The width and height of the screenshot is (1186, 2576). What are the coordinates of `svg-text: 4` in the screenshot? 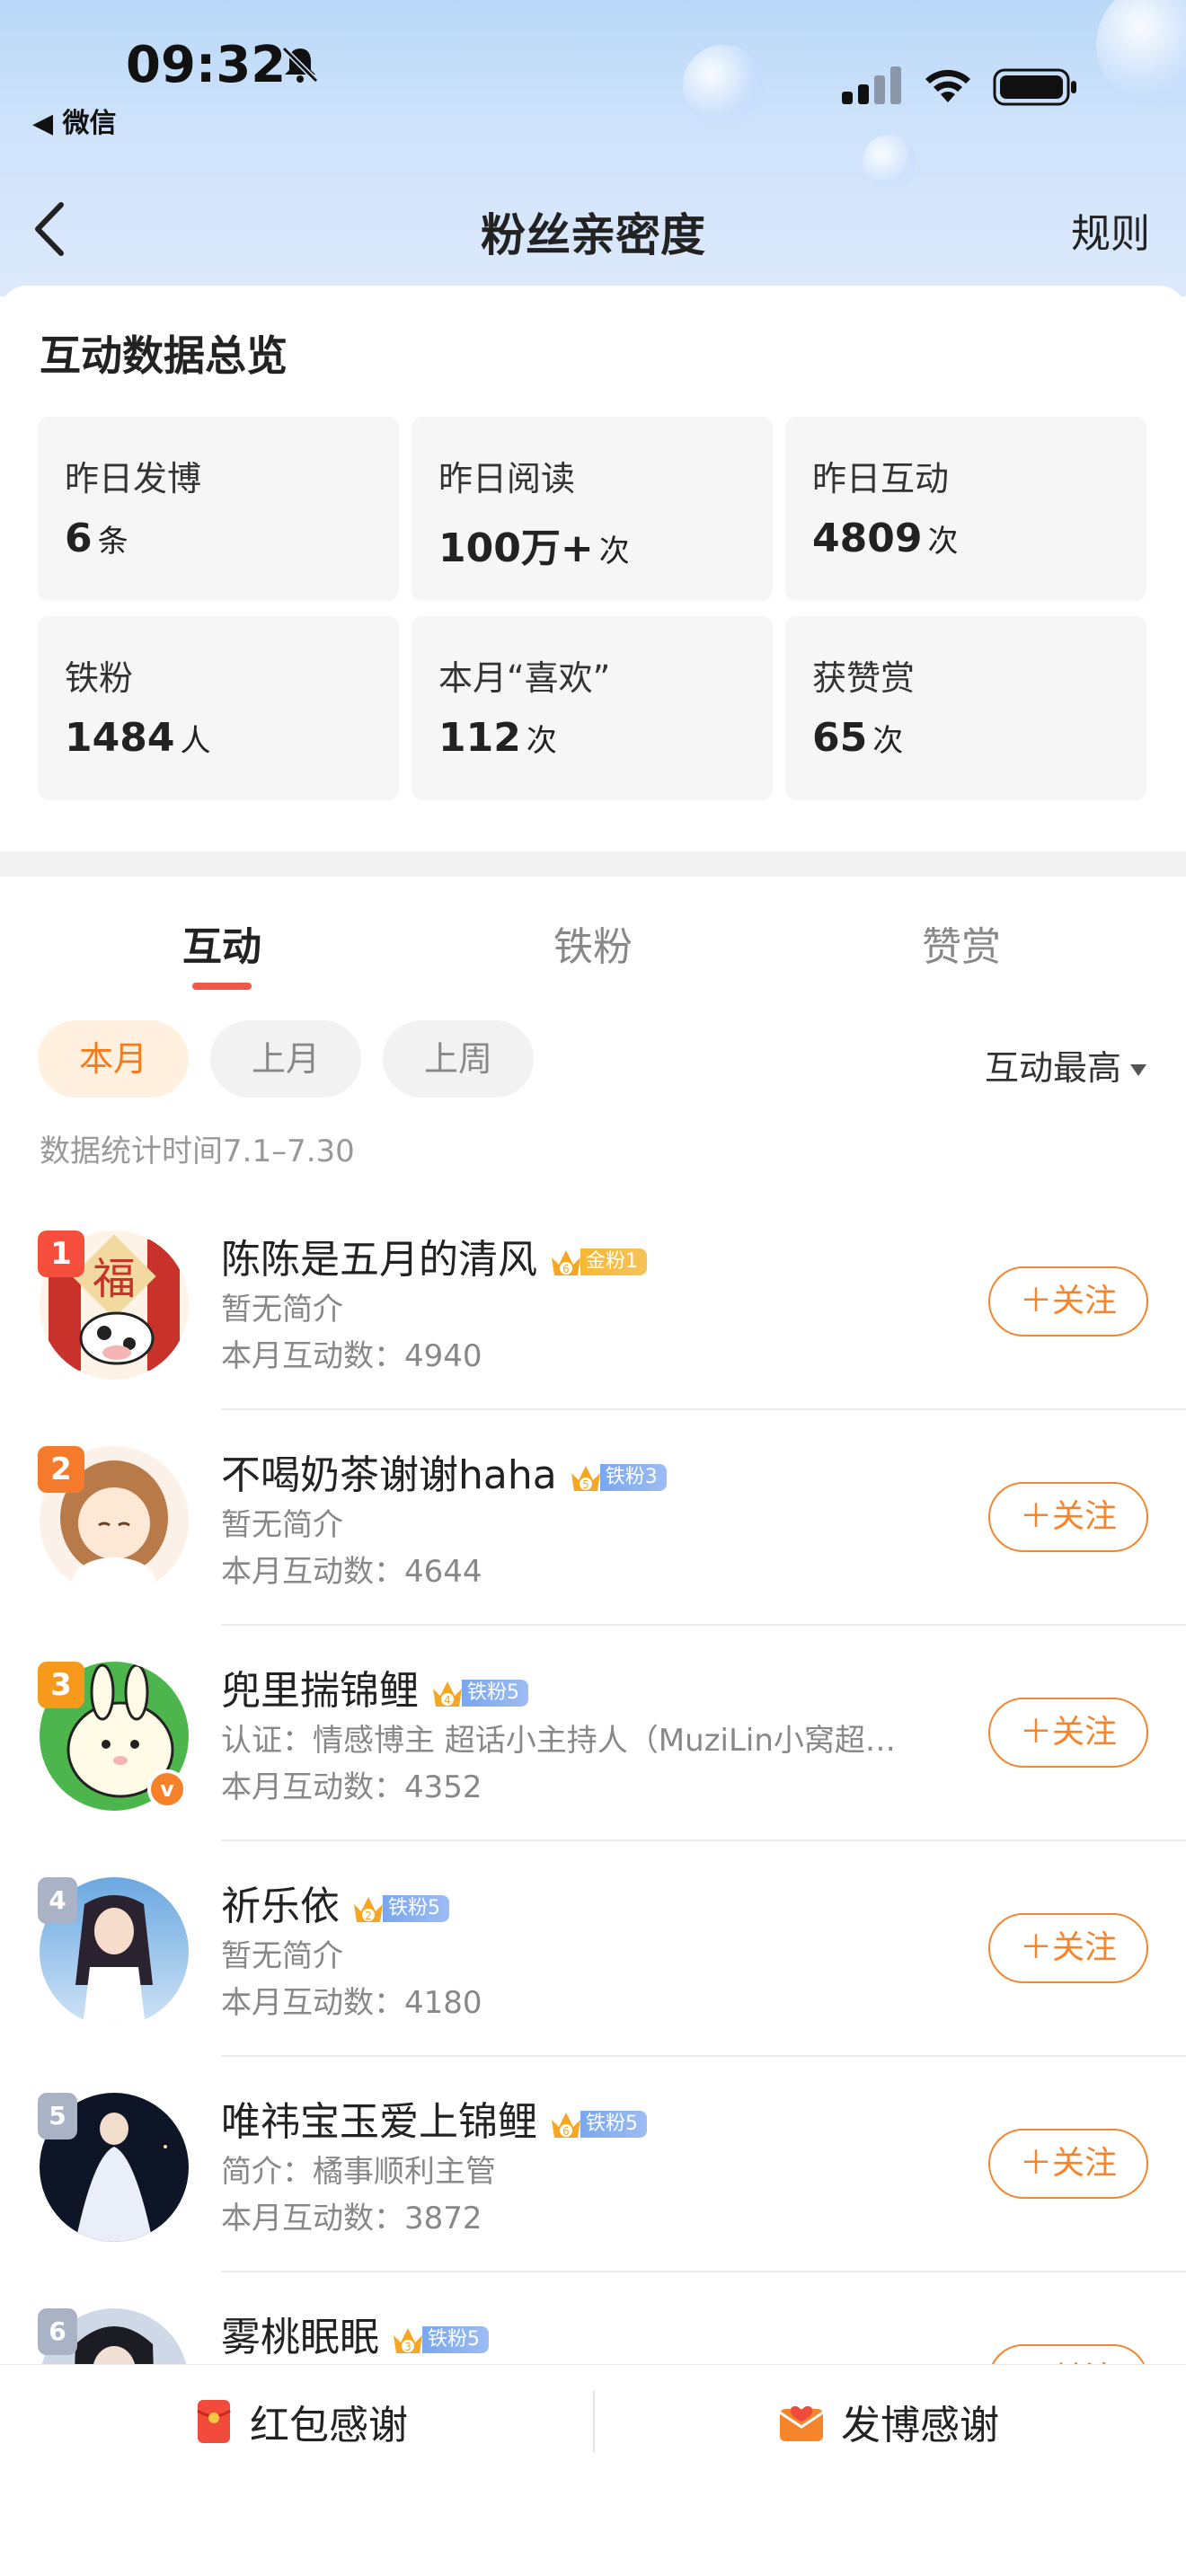 It's located at (447, 1700).